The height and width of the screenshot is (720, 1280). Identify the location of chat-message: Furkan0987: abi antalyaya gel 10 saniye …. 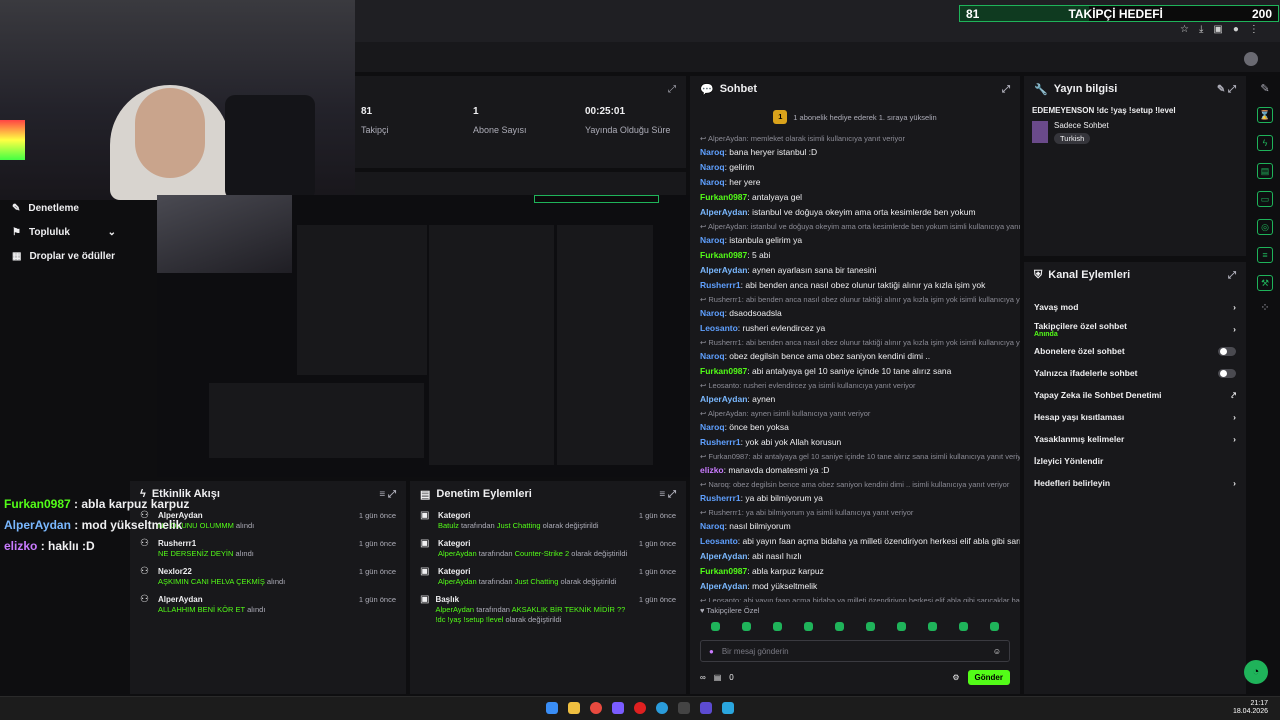
(855, 371).